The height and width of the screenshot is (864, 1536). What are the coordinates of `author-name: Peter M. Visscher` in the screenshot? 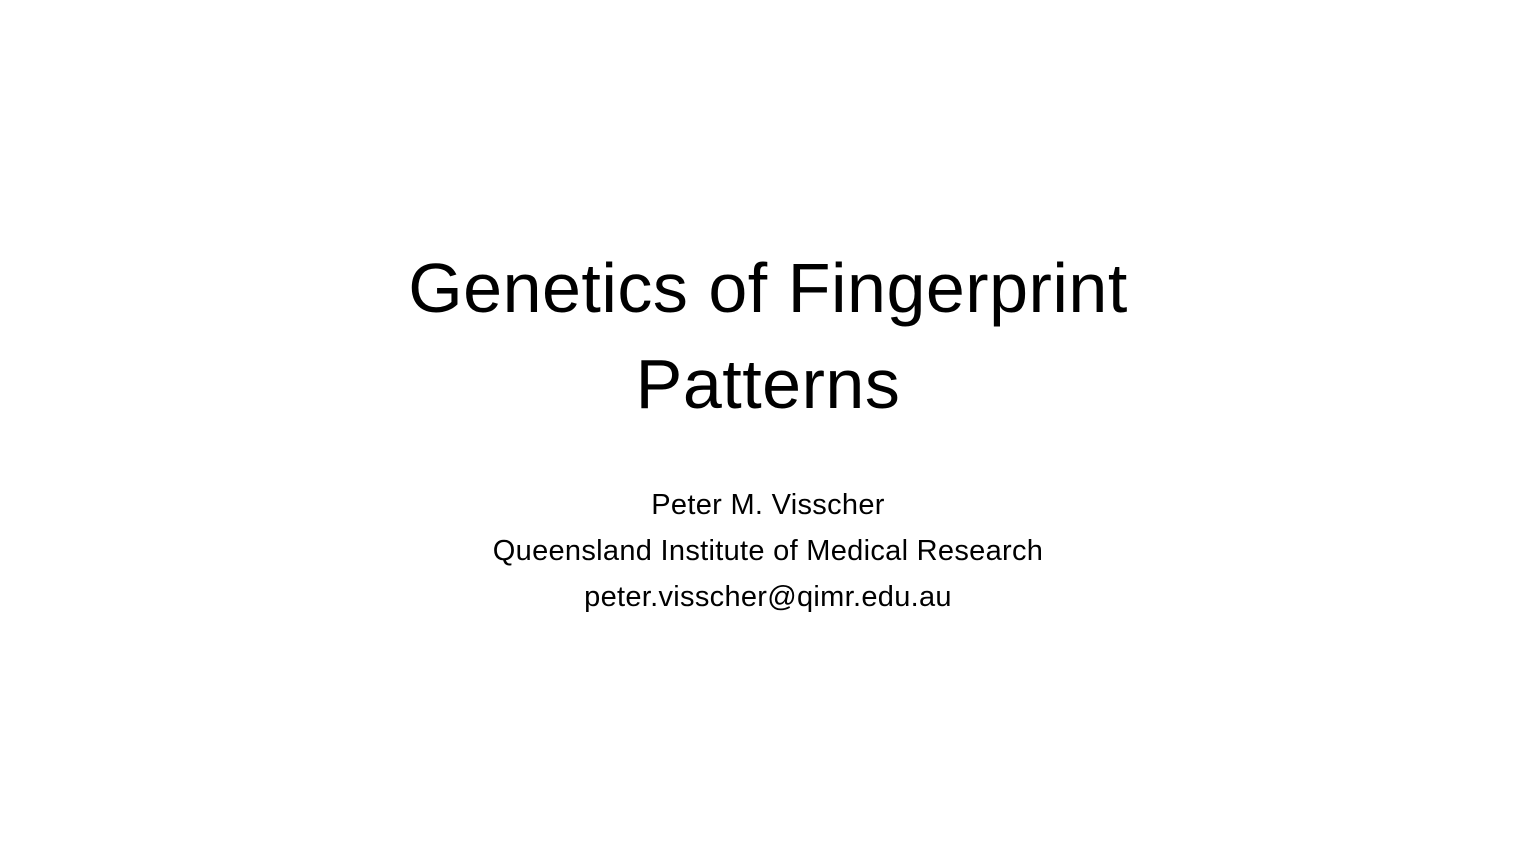 It's located at (768, 505).